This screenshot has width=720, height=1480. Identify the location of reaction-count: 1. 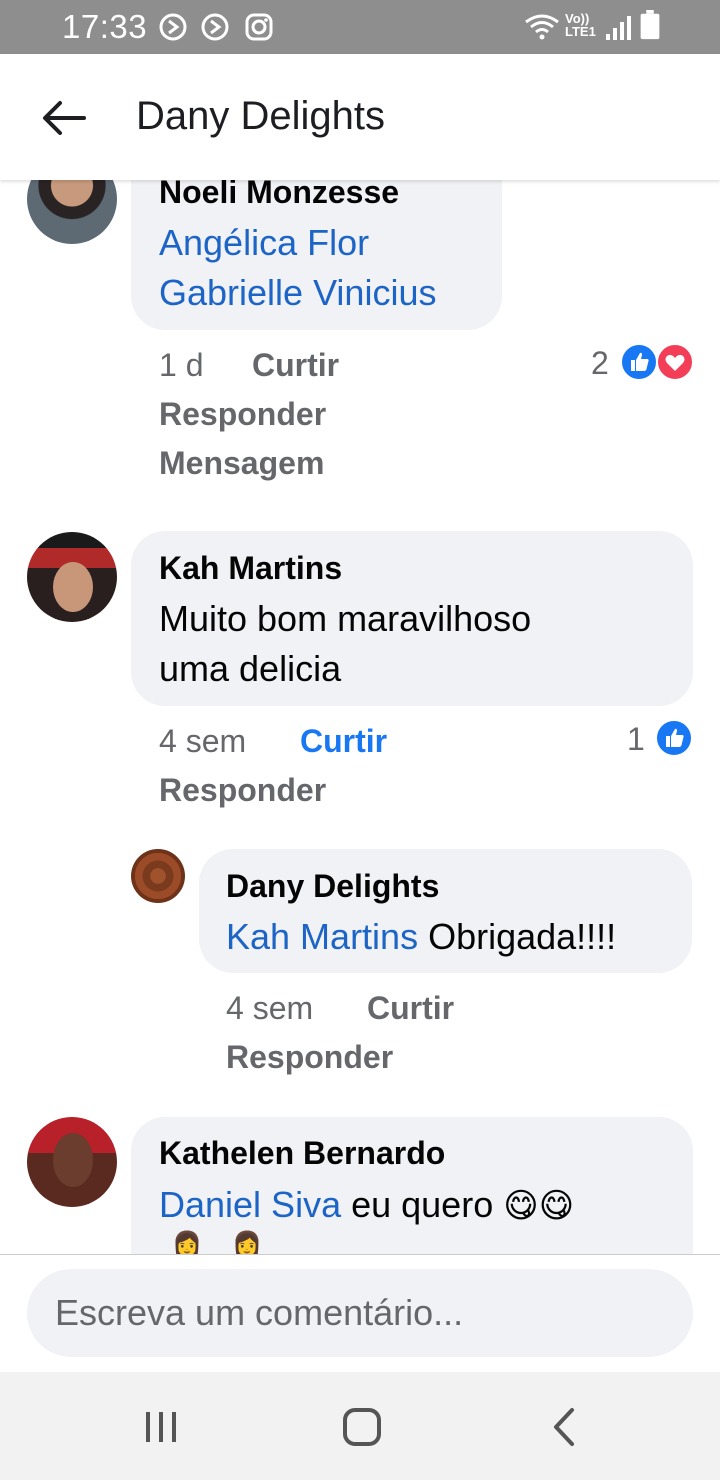
(636, 739).